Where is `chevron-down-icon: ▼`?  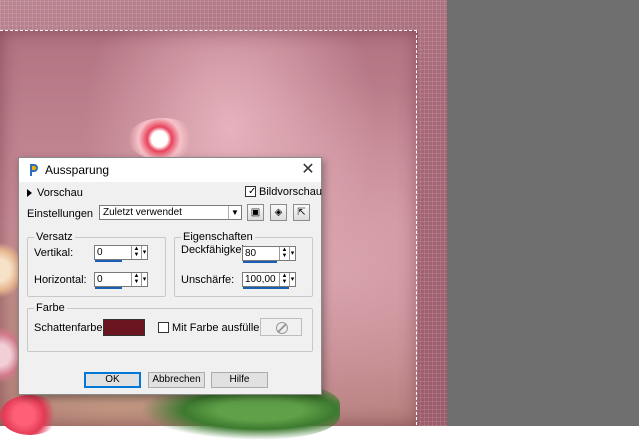
chevron-down-icon: ▼ is located at coordinates (234, 212).